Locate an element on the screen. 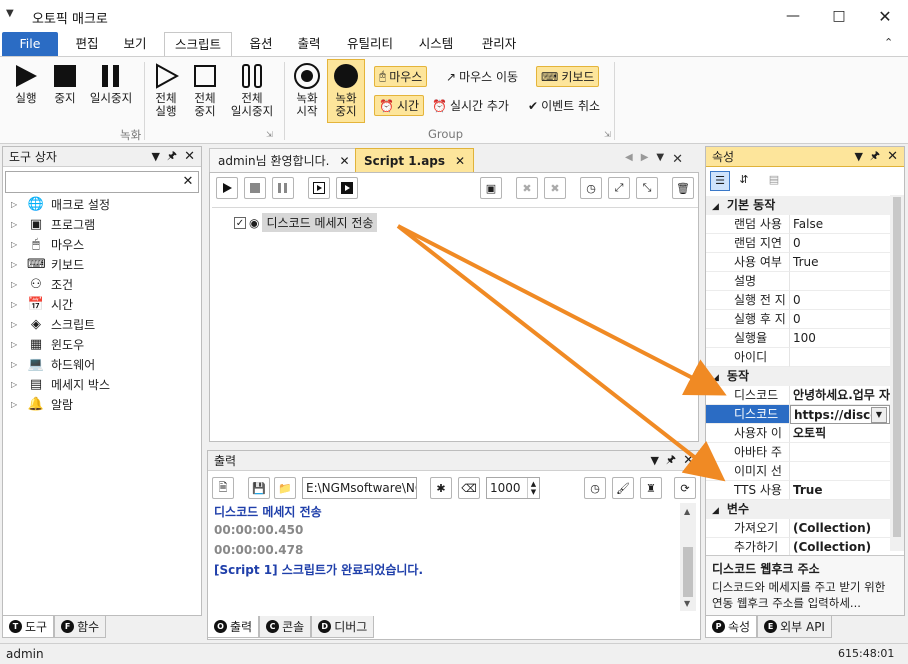  delete-disabled-button: ✖ is located at coordinates (527, 188).